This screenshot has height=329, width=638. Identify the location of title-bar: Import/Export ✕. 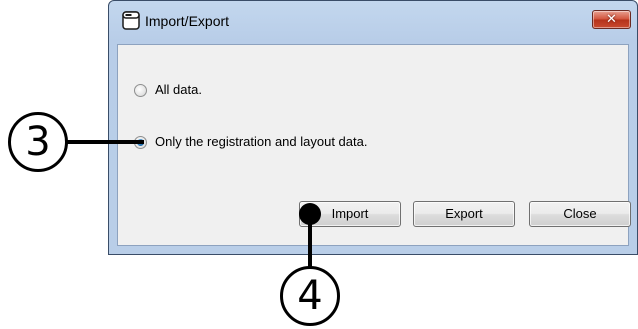
(373, 22).